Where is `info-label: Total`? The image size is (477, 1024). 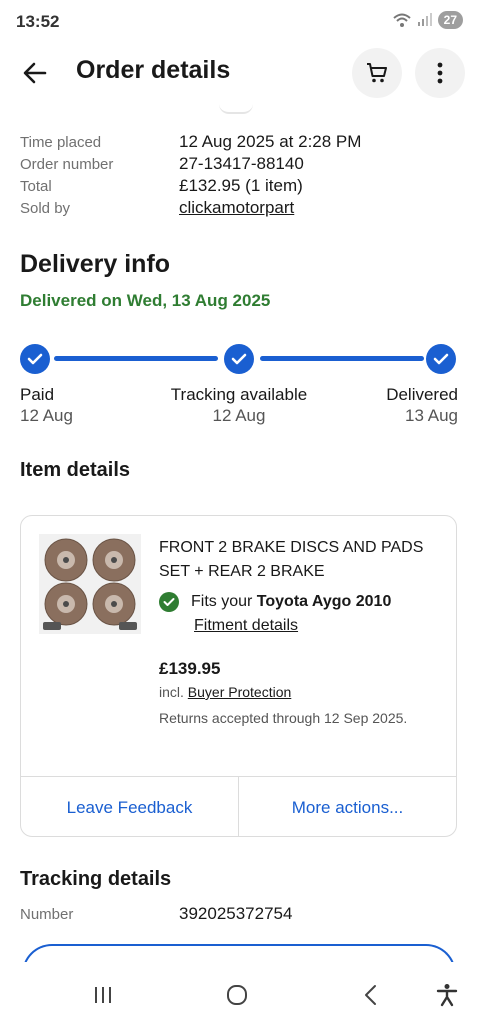
info-label: Total is located at coordinates (36, 186).